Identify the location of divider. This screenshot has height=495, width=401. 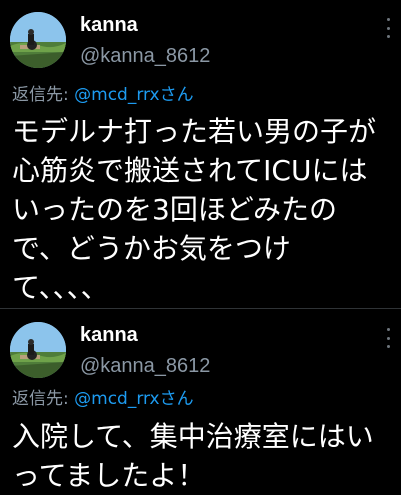
(200, 308).